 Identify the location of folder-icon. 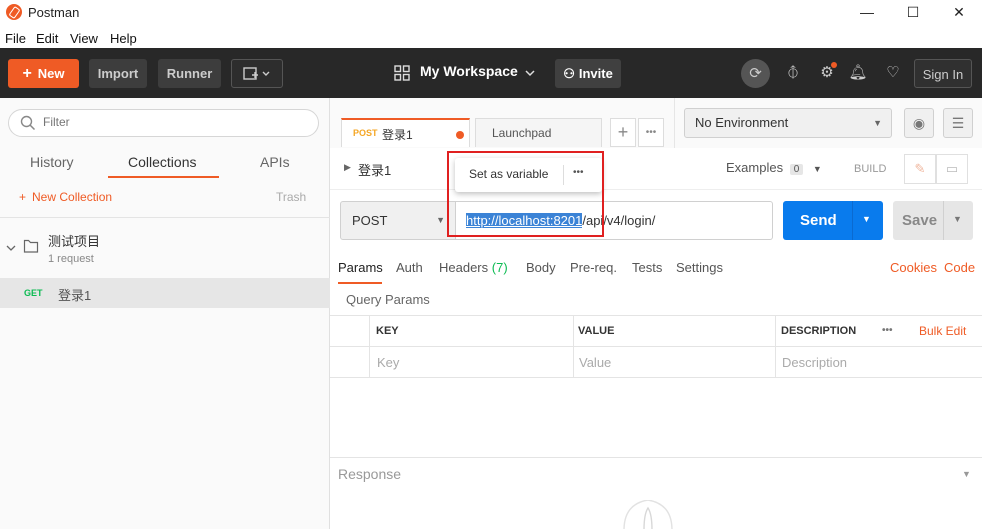
(31, 246).